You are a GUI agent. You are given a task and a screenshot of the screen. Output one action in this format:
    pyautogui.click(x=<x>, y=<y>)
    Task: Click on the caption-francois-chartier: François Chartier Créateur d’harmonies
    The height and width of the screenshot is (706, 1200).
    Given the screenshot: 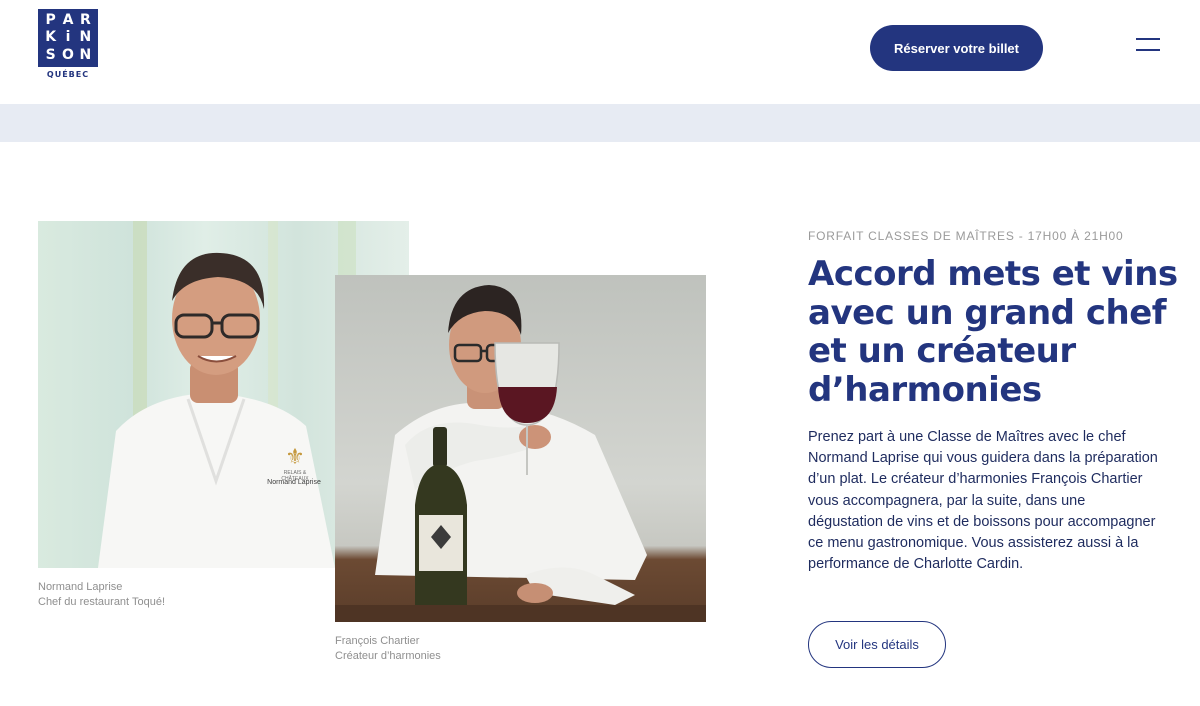 What is the action you would take?
    pyautogui.click(x=388, y=649)
    